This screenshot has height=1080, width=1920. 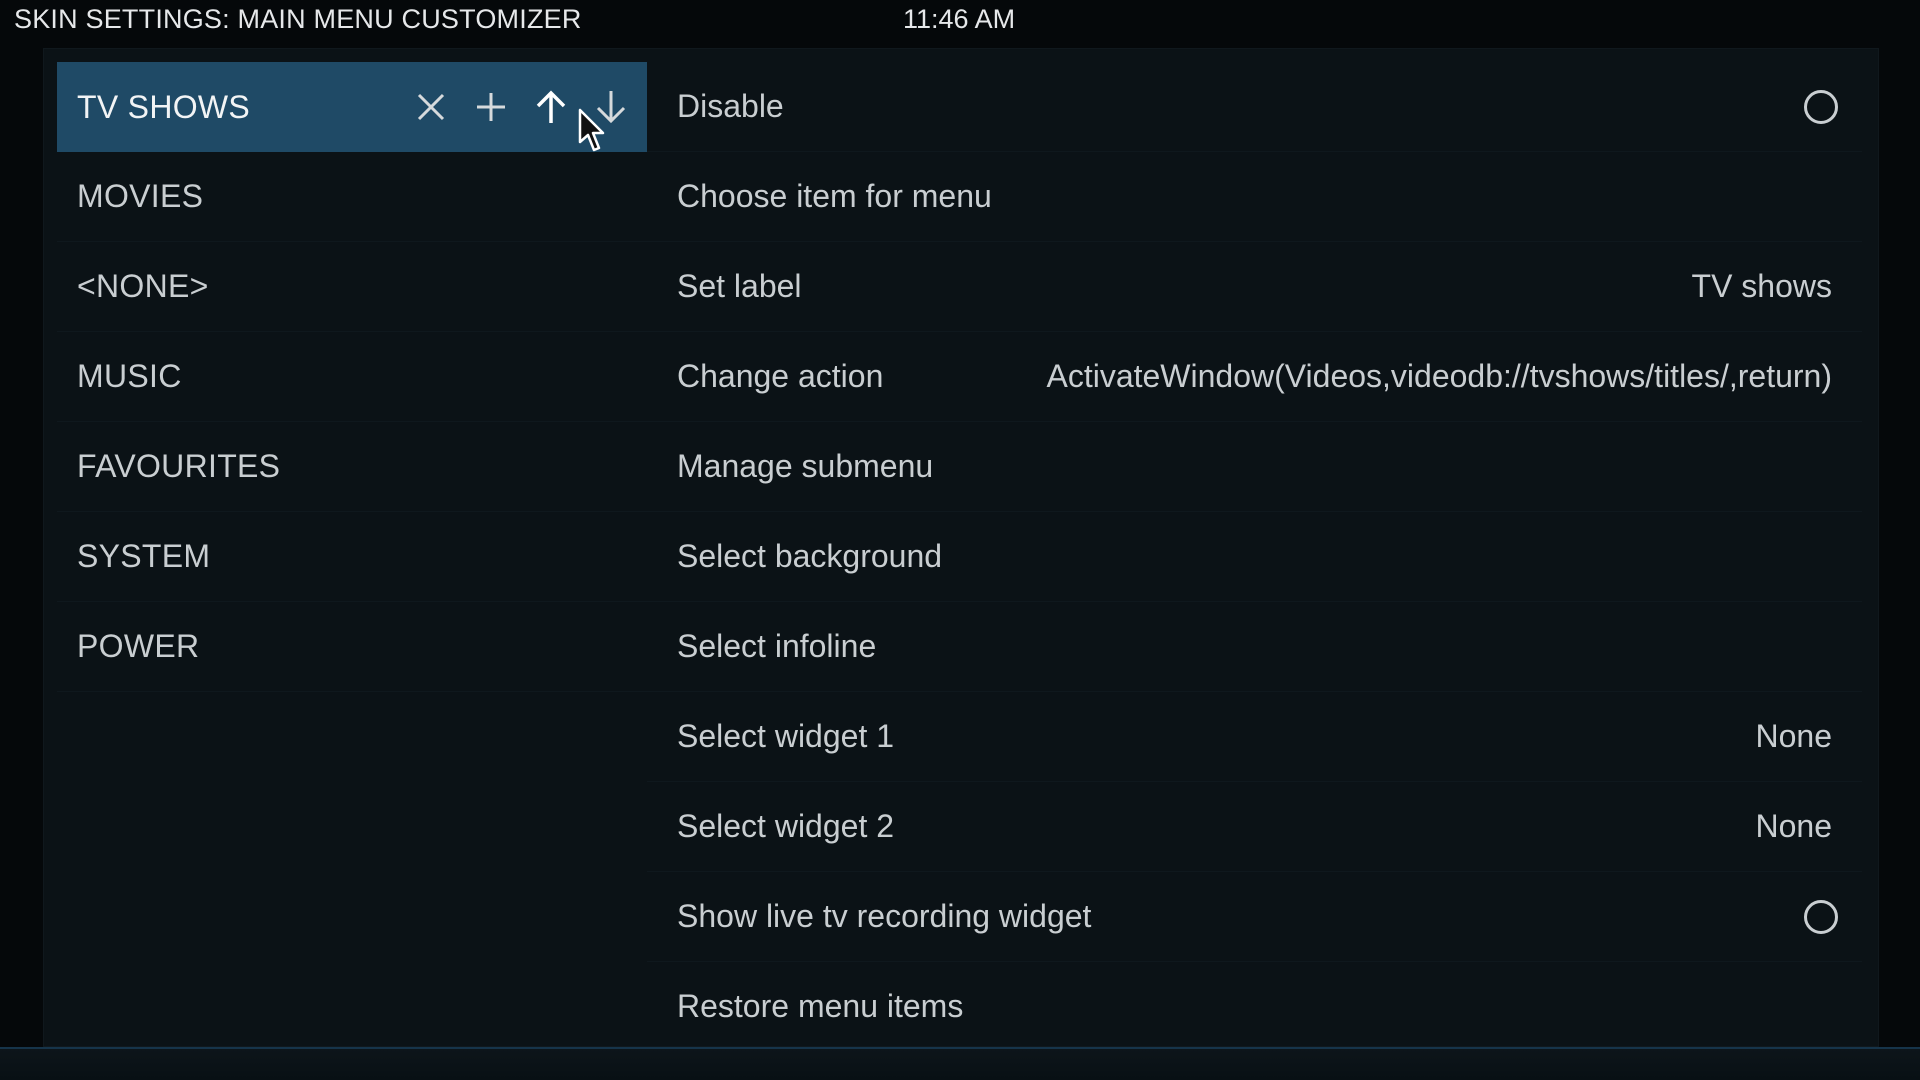 I want to click on mouse-pointer-icon, so click(x=591, y=130).